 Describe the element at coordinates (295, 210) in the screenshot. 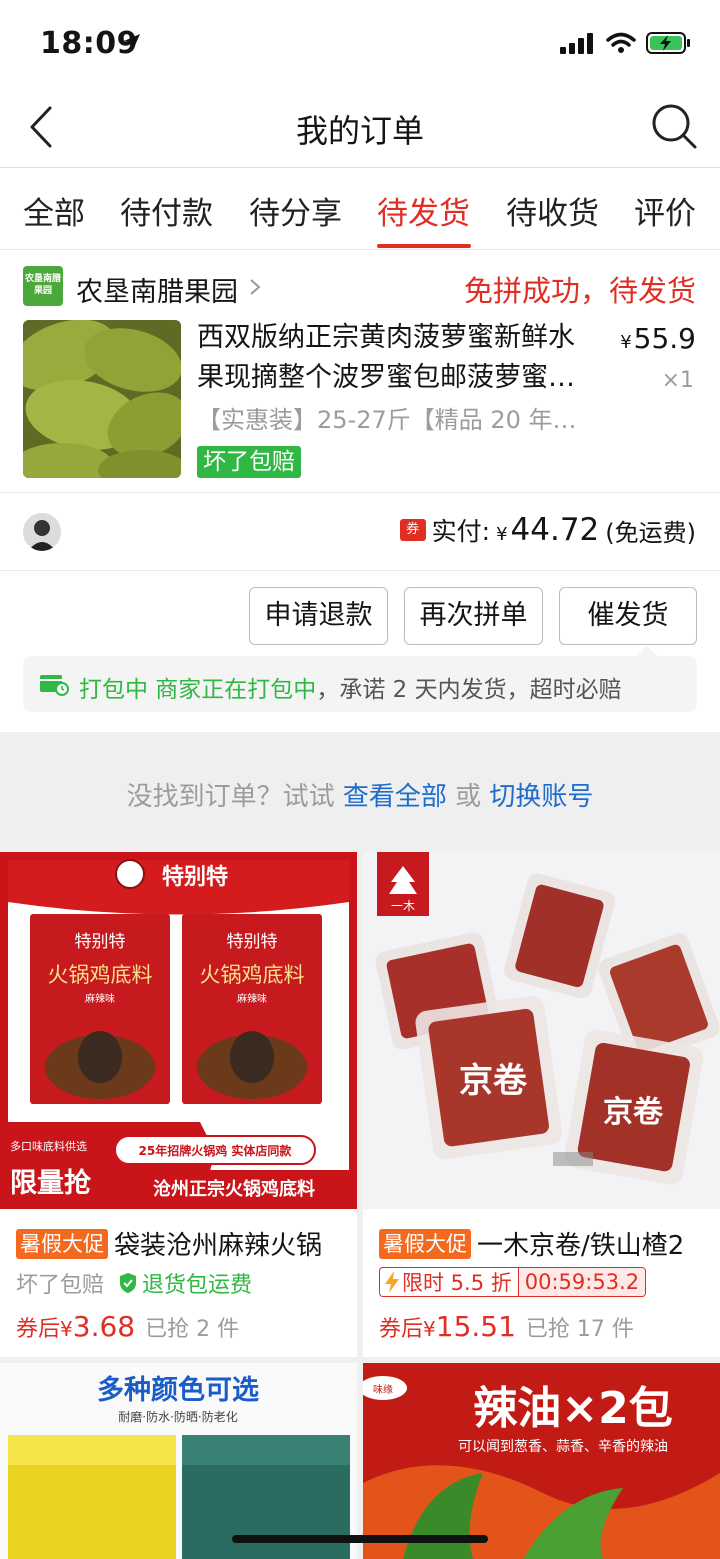

I see `tab-pending-share: 待分享` at that location.